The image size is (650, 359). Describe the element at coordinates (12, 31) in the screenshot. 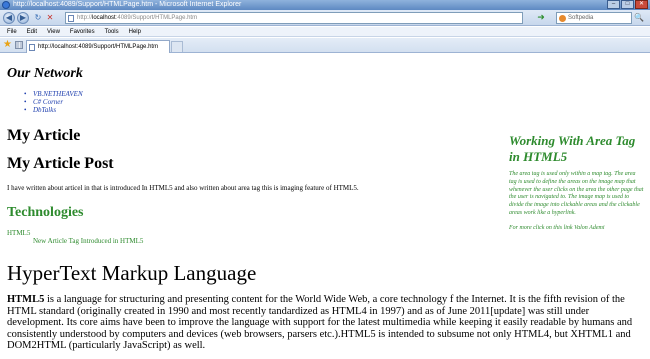

I see `menu-file: File` at that location.